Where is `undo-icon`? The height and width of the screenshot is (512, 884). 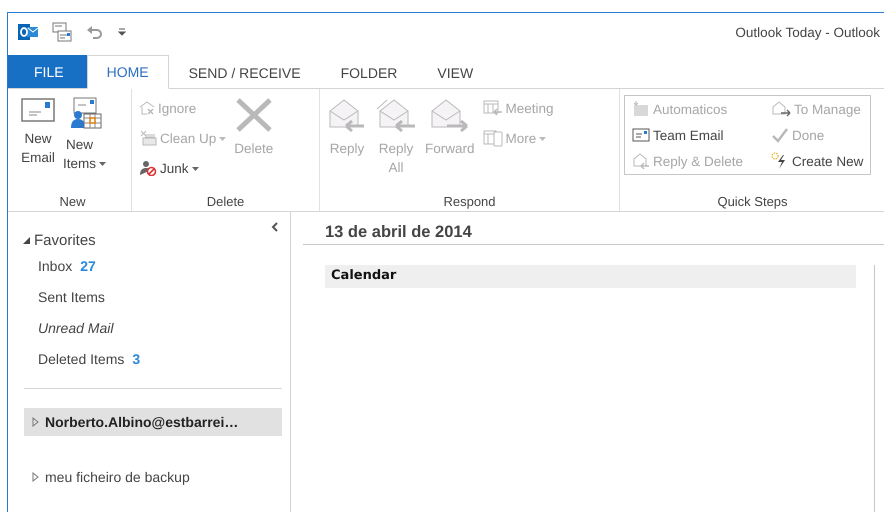
undo-icon is located at coordinates (95, 32).